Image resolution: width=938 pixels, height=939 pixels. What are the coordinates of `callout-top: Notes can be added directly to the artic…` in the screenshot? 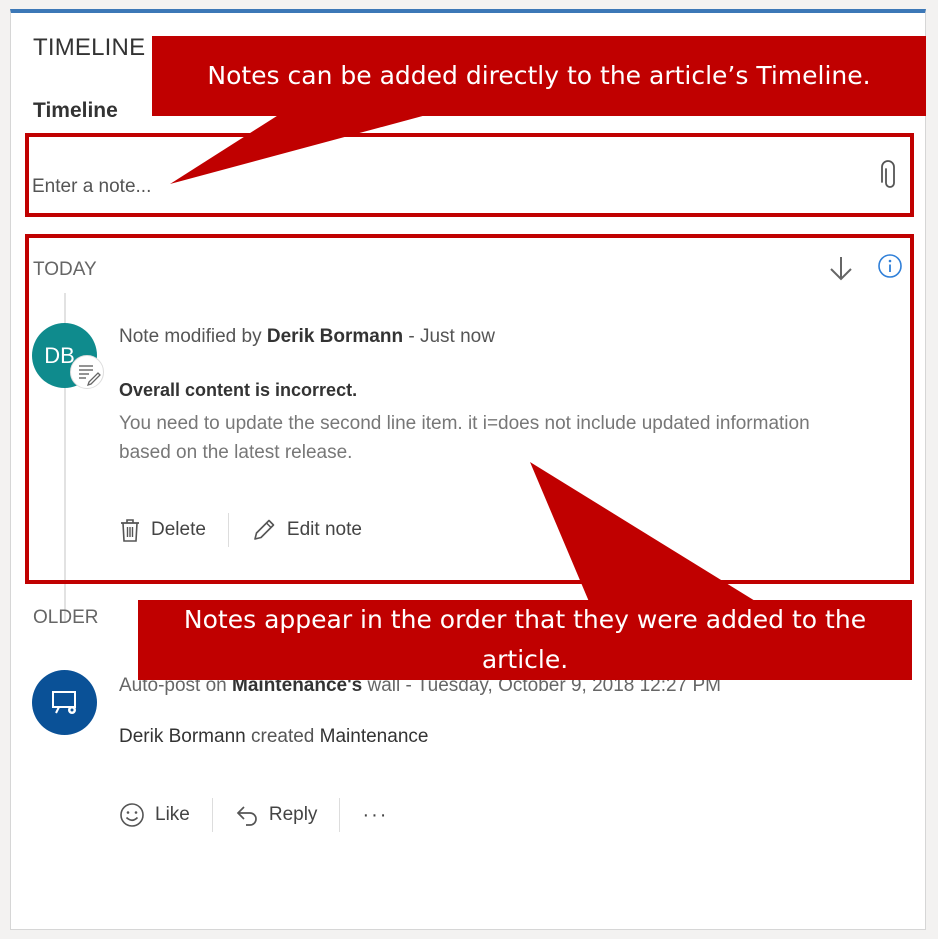 It's located at (539, 76).